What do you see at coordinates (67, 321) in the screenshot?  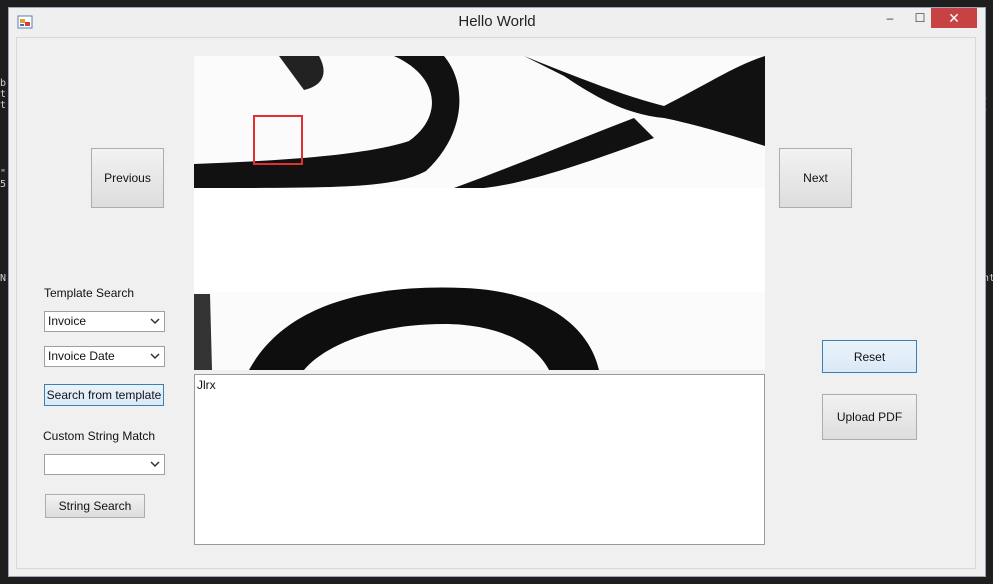 I see `template-select-value: Invoice` at bounding box center [67, 321].